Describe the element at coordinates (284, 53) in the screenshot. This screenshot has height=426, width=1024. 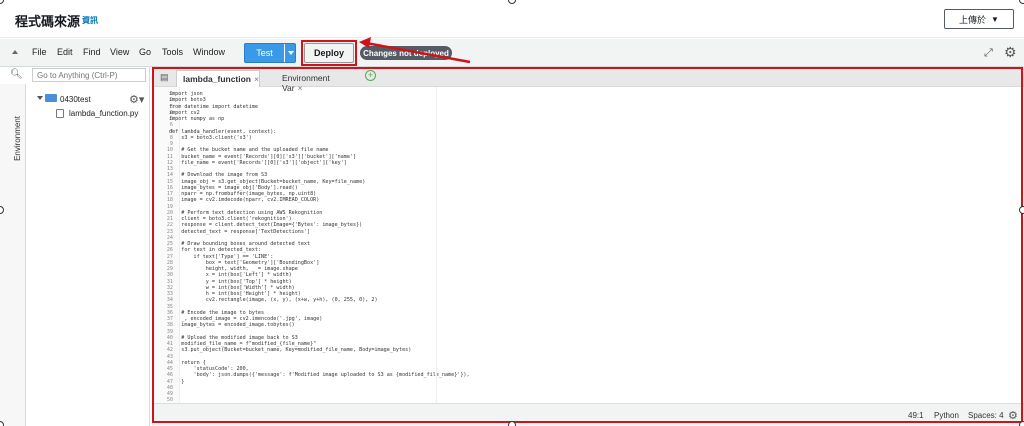
I see `test-split-divider` at that location.